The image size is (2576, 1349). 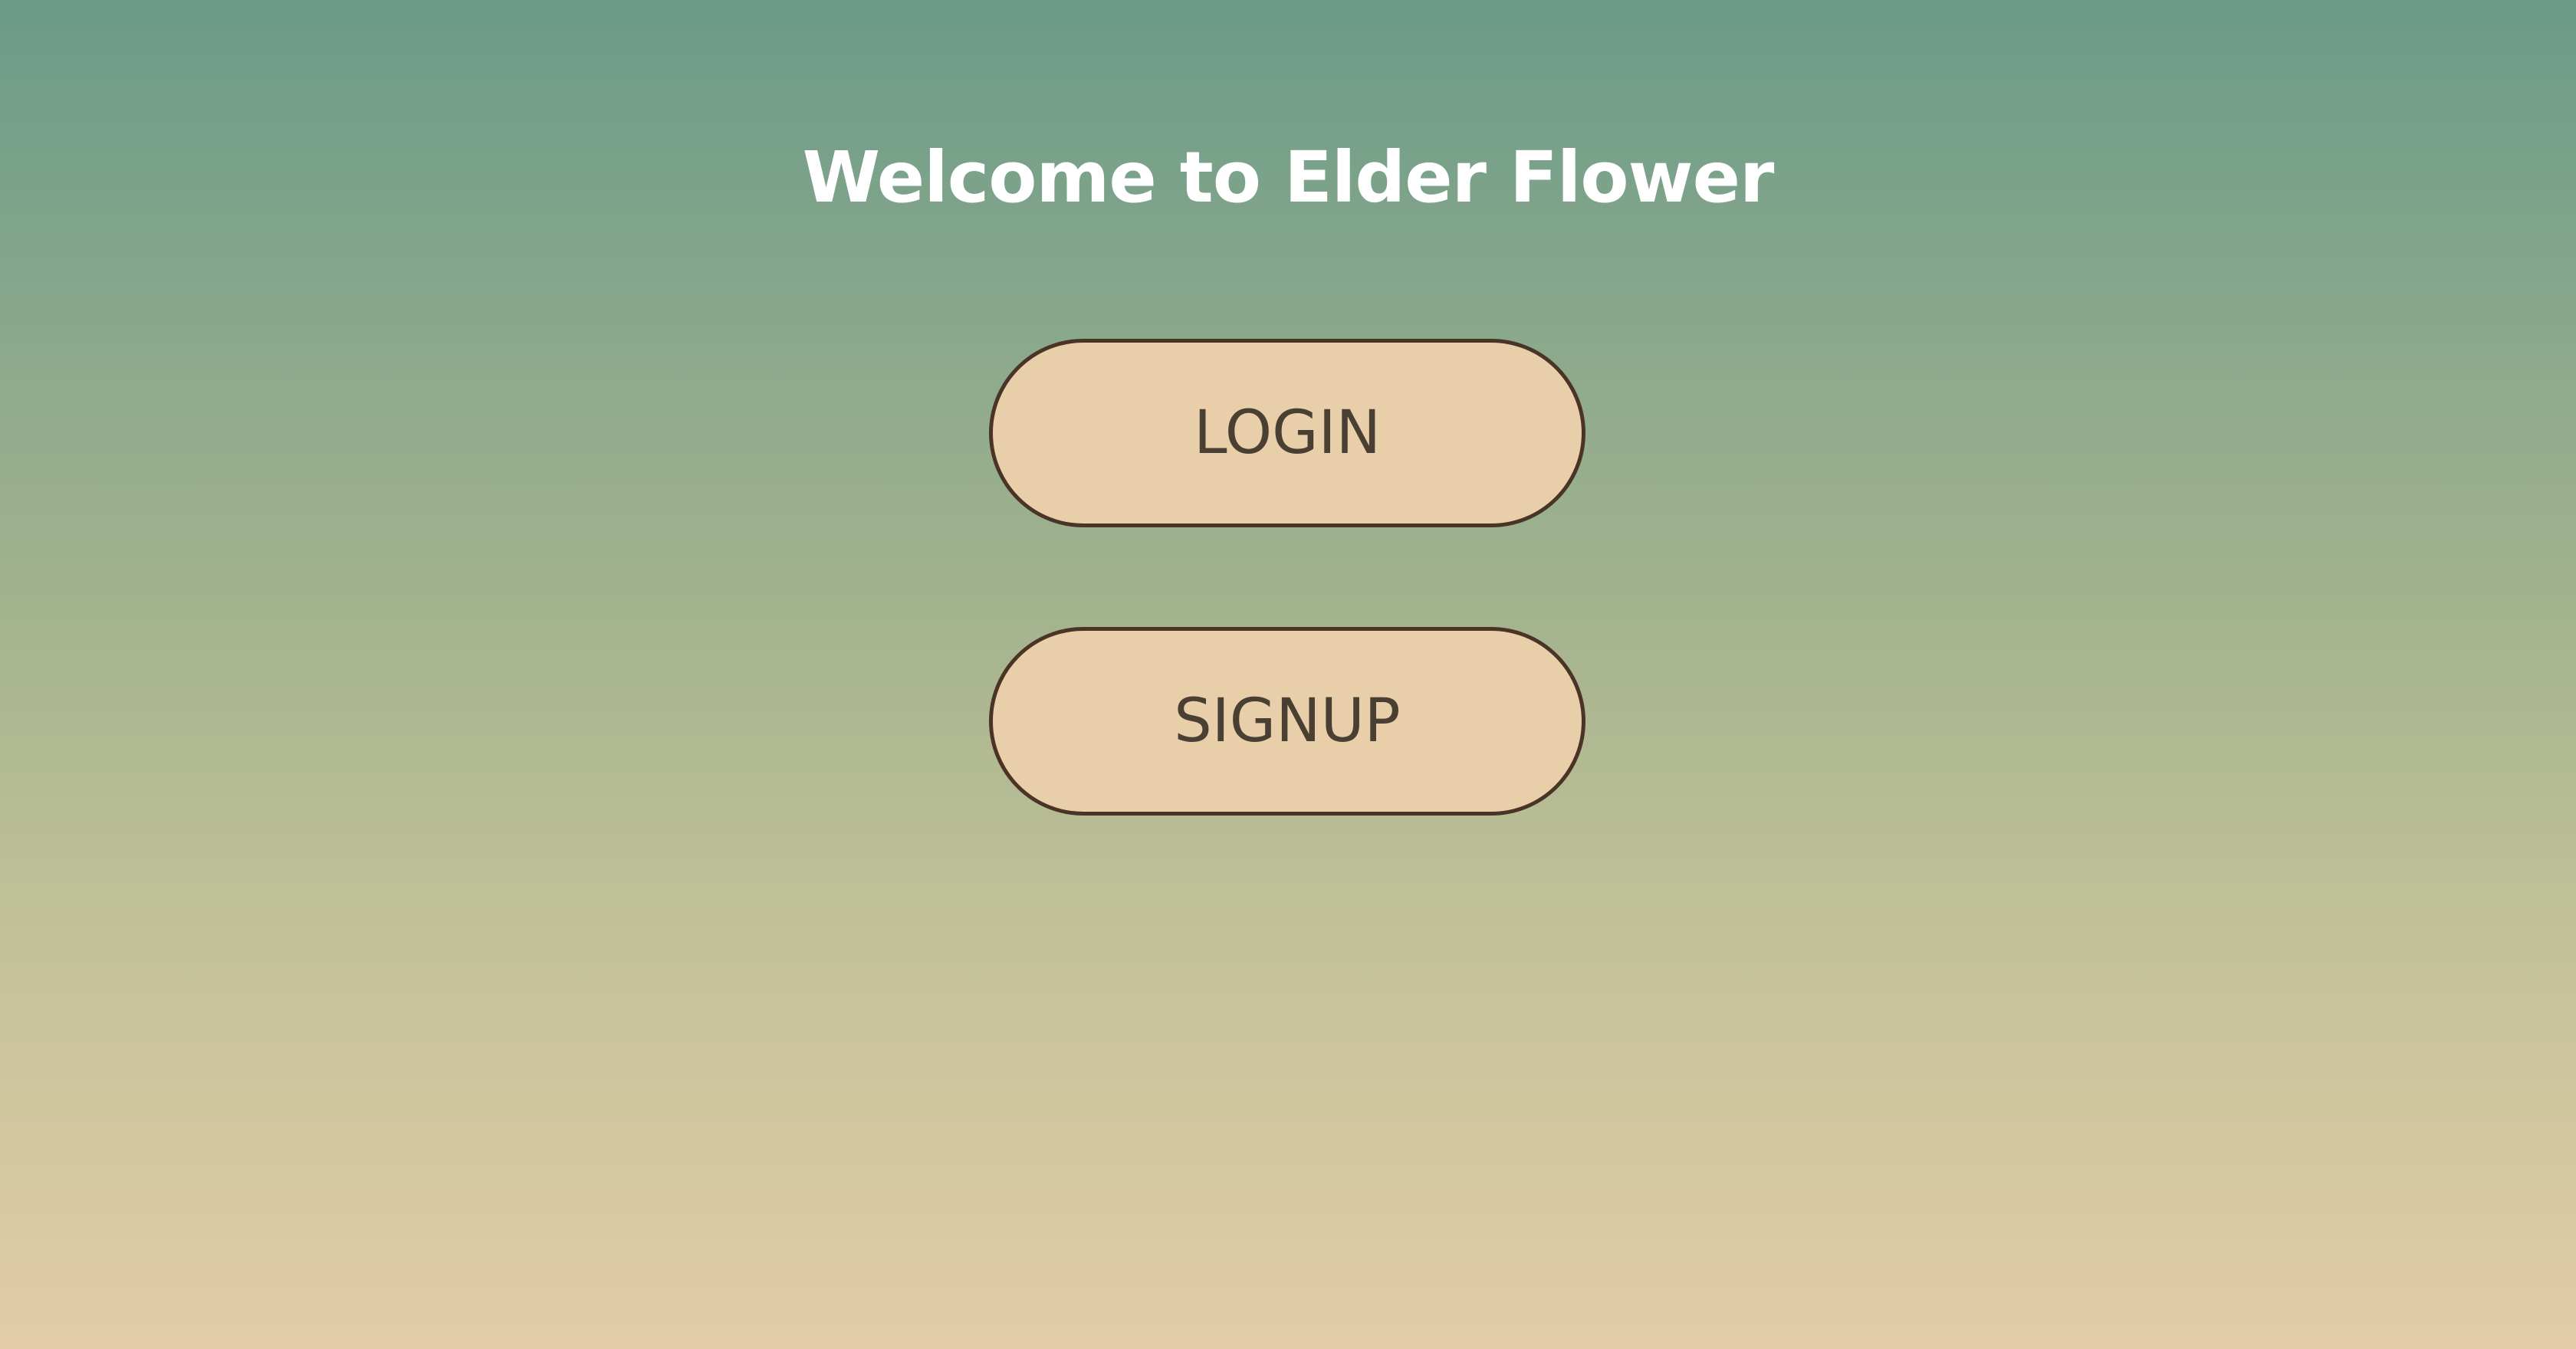 I want to click on login-button: LOGIN, so click(x=1287, y=433).